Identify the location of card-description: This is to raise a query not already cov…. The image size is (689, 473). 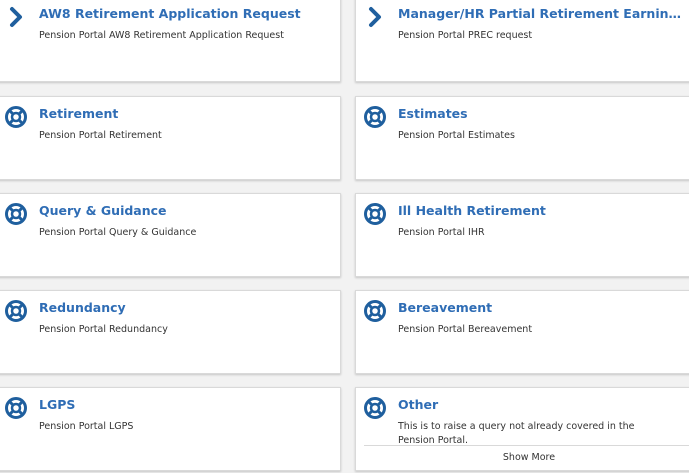
(516, 433).